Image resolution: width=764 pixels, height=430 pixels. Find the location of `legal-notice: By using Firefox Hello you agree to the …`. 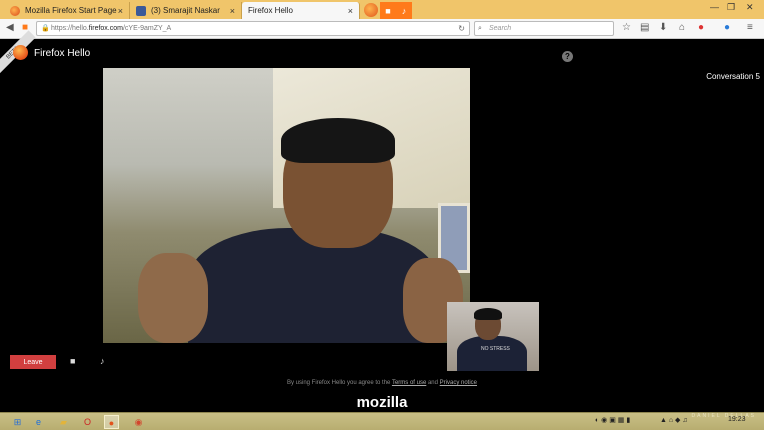

legal-notice: By using Firefox Hello you agree to the … is located at coordinates (382, 383).